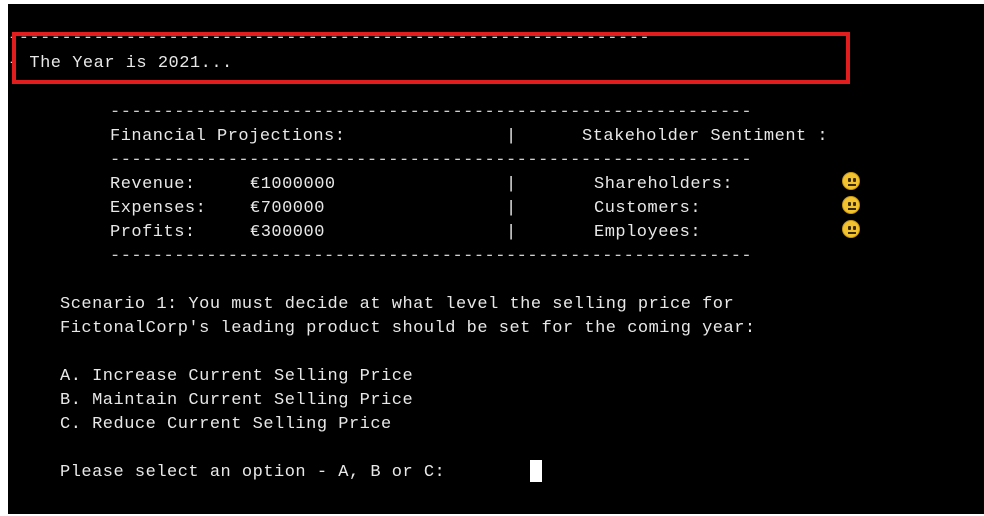 This screenshot has height=516, width=984. I want to click on expenses-label: Expenses:, so click(158, 208).